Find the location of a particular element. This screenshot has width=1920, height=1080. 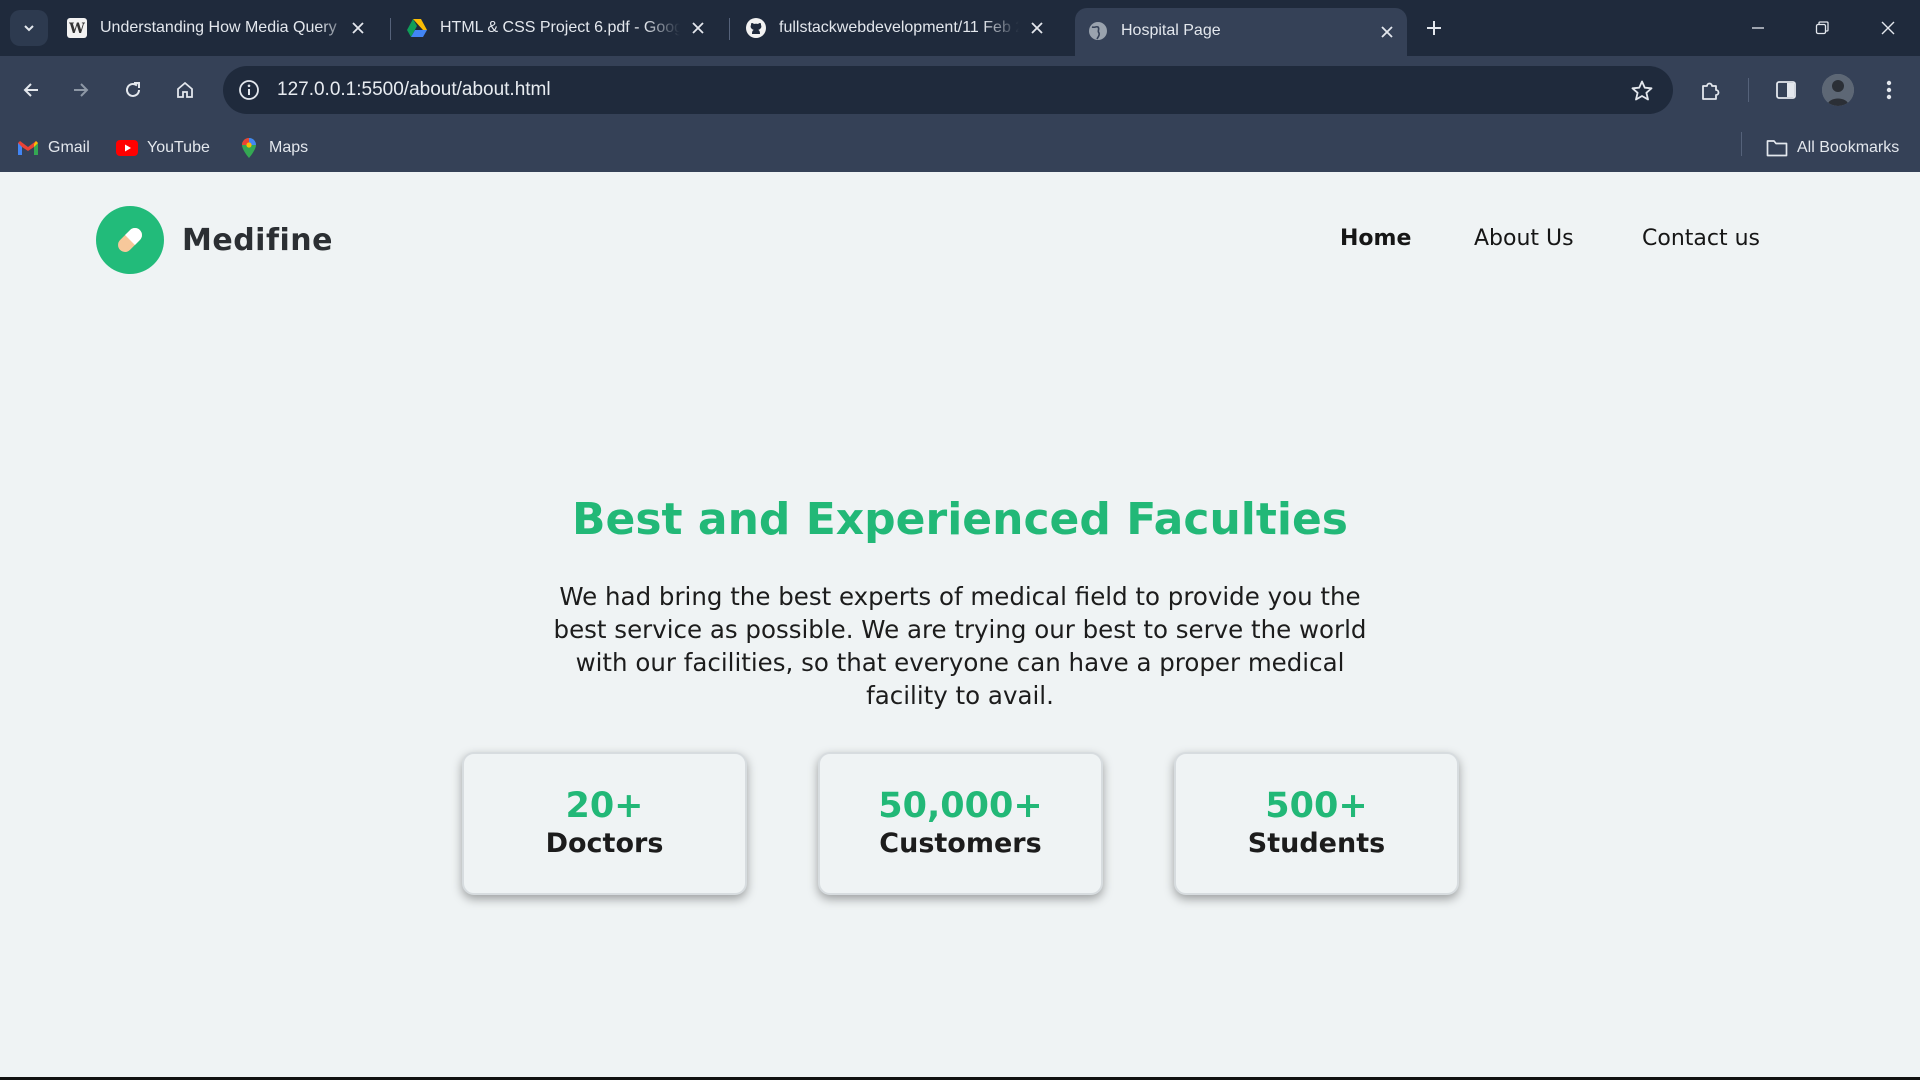

url-text: 127.0.0.1:5500/about/about.html is located at coordinates (414, 90).